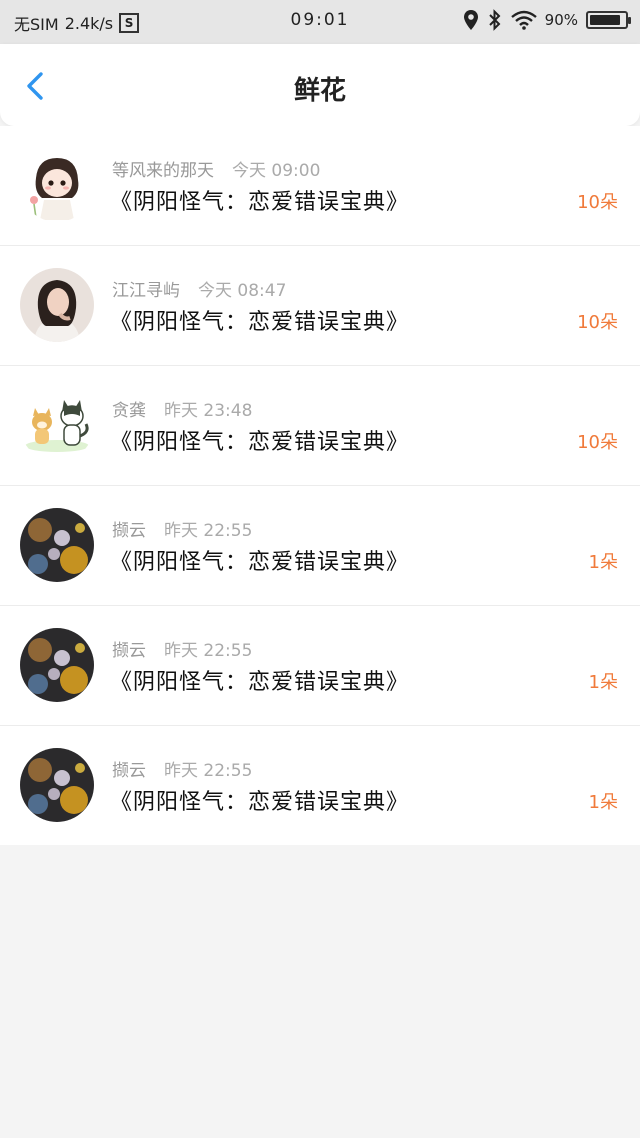  Describe the element at coordinates (163, 171) in the screenshot. I see `sender-name: 等风来的那天` at that location.